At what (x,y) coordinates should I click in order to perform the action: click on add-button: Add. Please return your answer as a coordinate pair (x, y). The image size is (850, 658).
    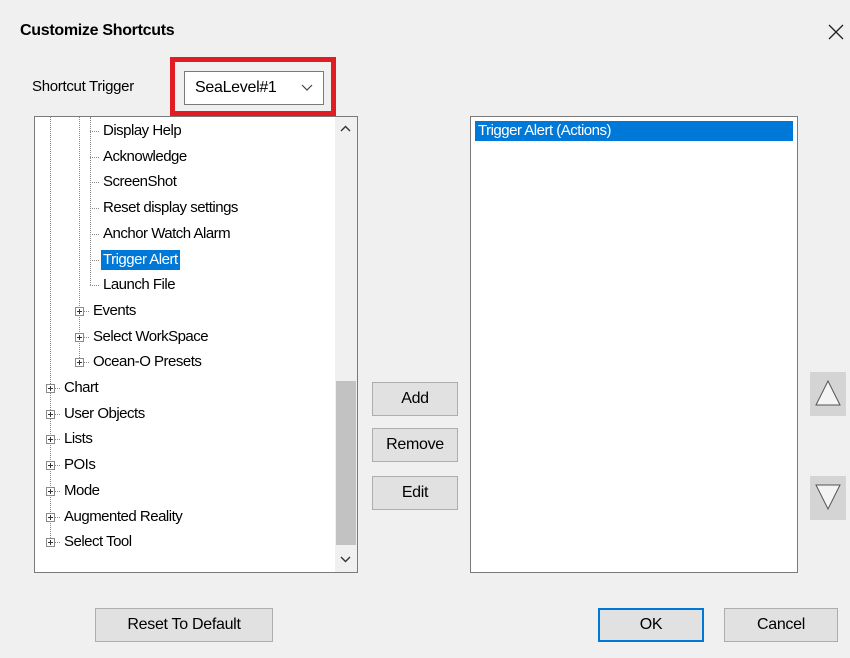
    Looking at the image, I should click on (415, 399).